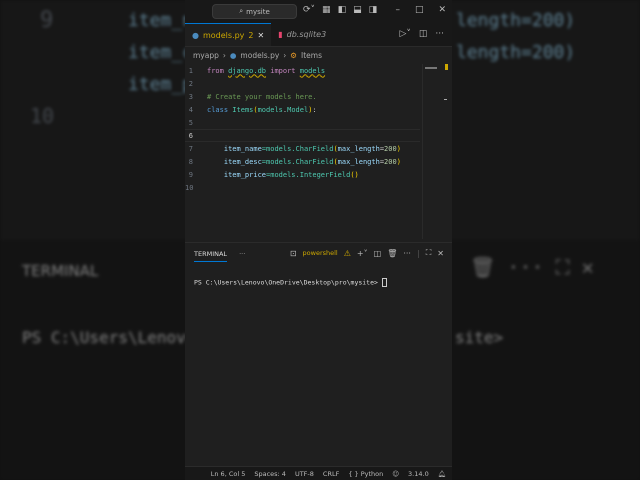  I want to click on terminal-shell-name: powershell, so click(320, 253).